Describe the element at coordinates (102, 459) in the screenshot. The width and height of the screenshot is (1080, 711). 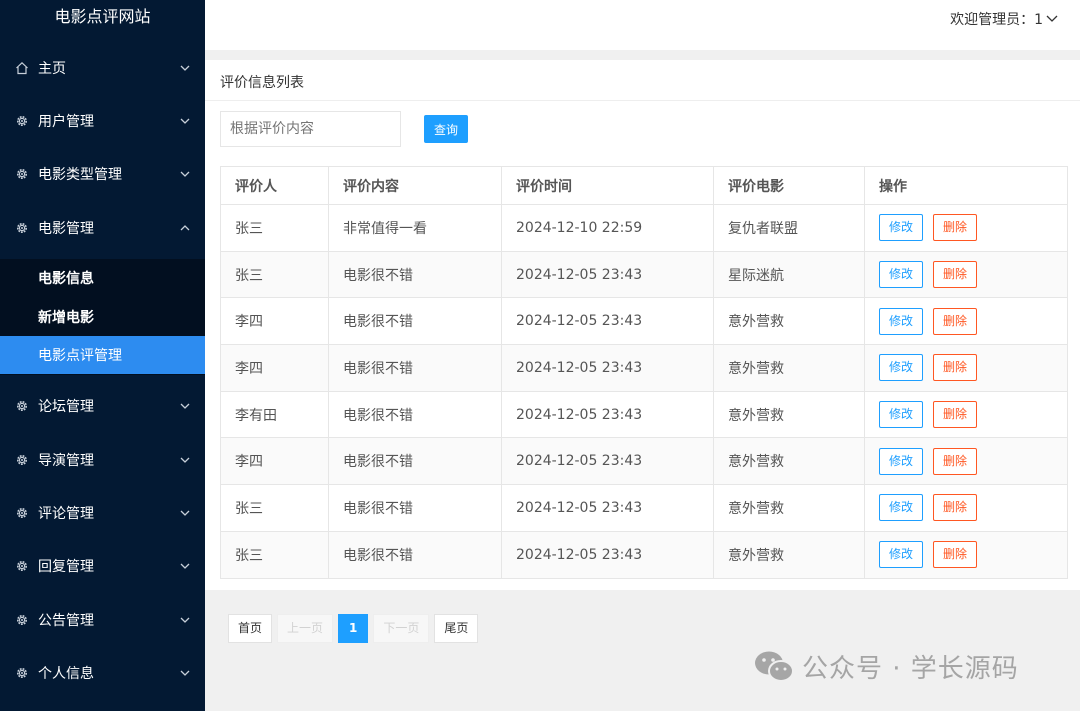
I see `sidebar-item-director-management: 导演管理` at that location.